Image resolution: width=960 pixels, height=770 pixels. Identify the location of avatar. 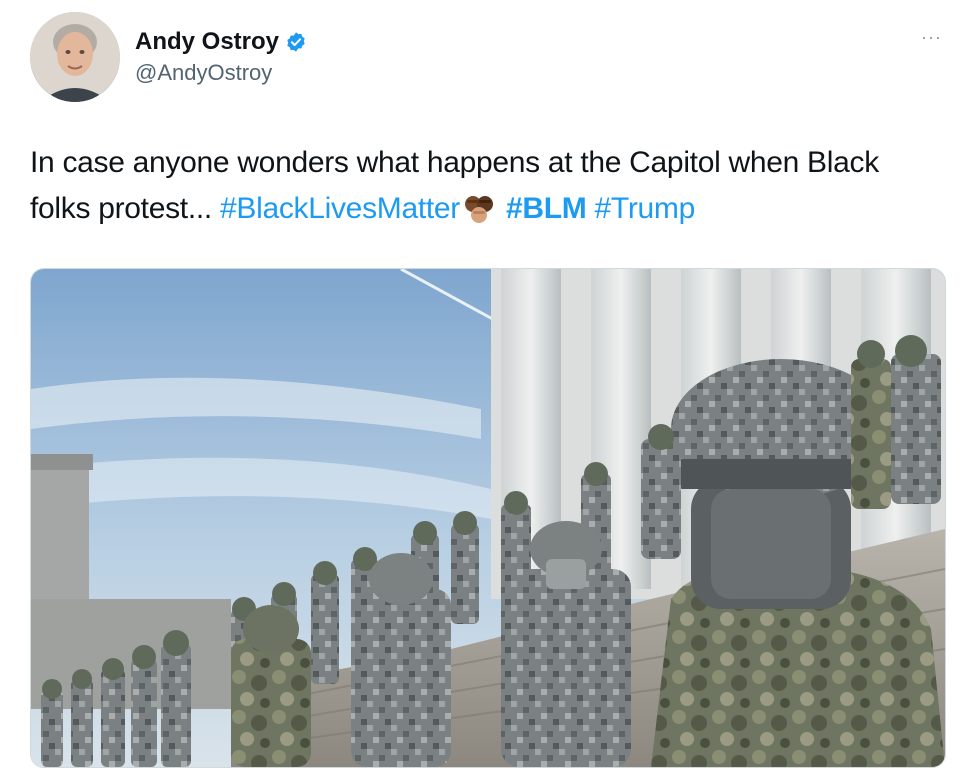
(75, 57).